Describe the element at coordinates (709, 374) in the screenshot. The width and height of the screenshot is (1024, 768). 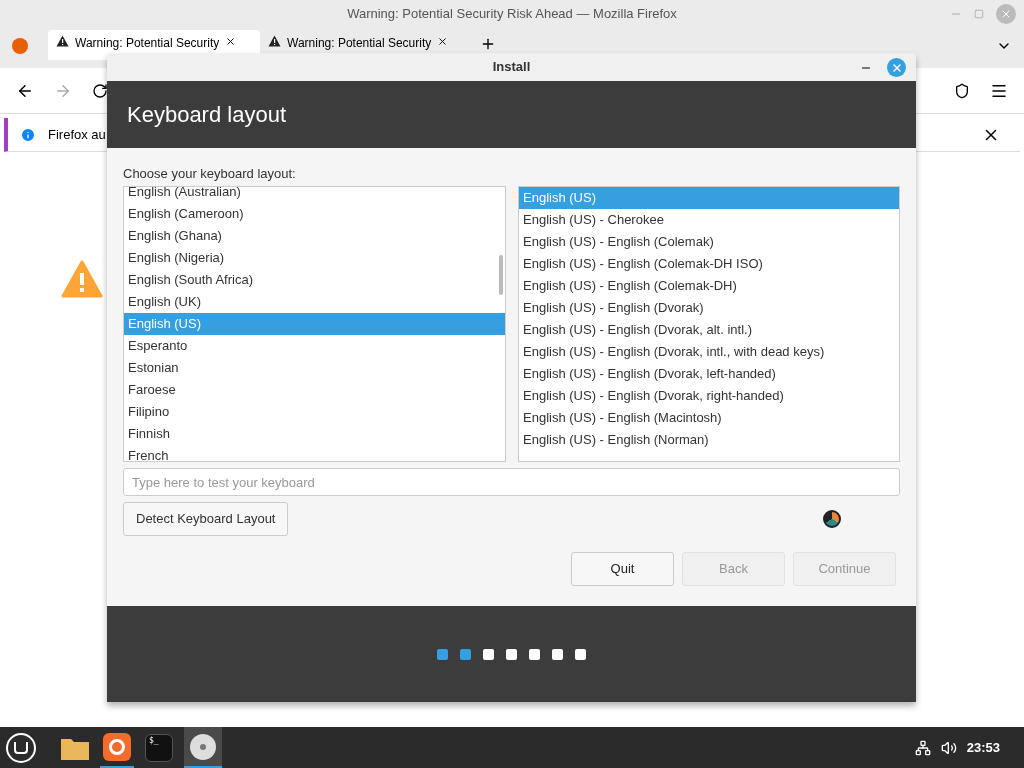
I see `variant-item: English (US) - English (Dvorak, left-handed)` at that location.